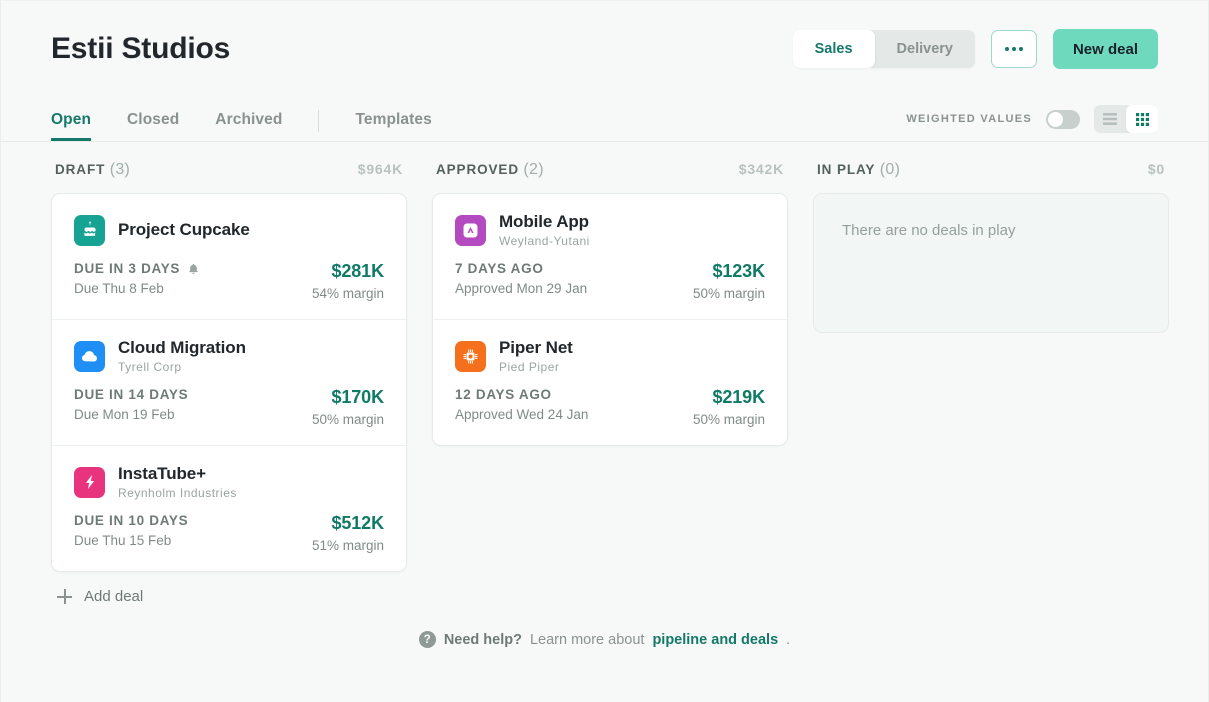  I want to click on deal-date: Approved Mon 29 Jan, so click(521, 288).